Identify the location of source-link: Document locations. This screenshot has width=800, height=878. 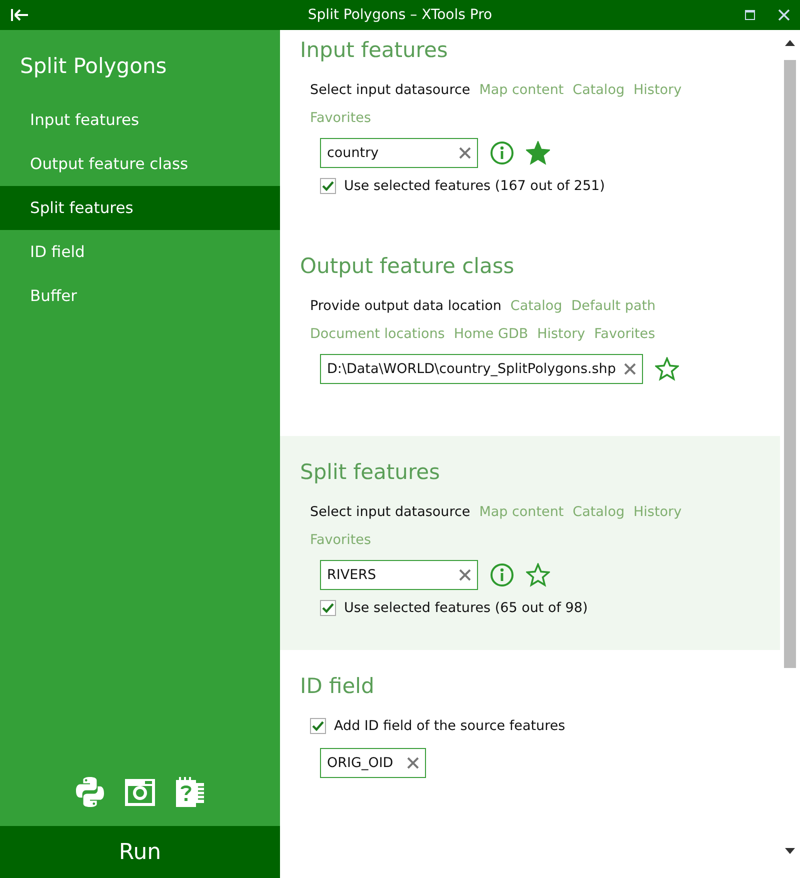
(377, 334).